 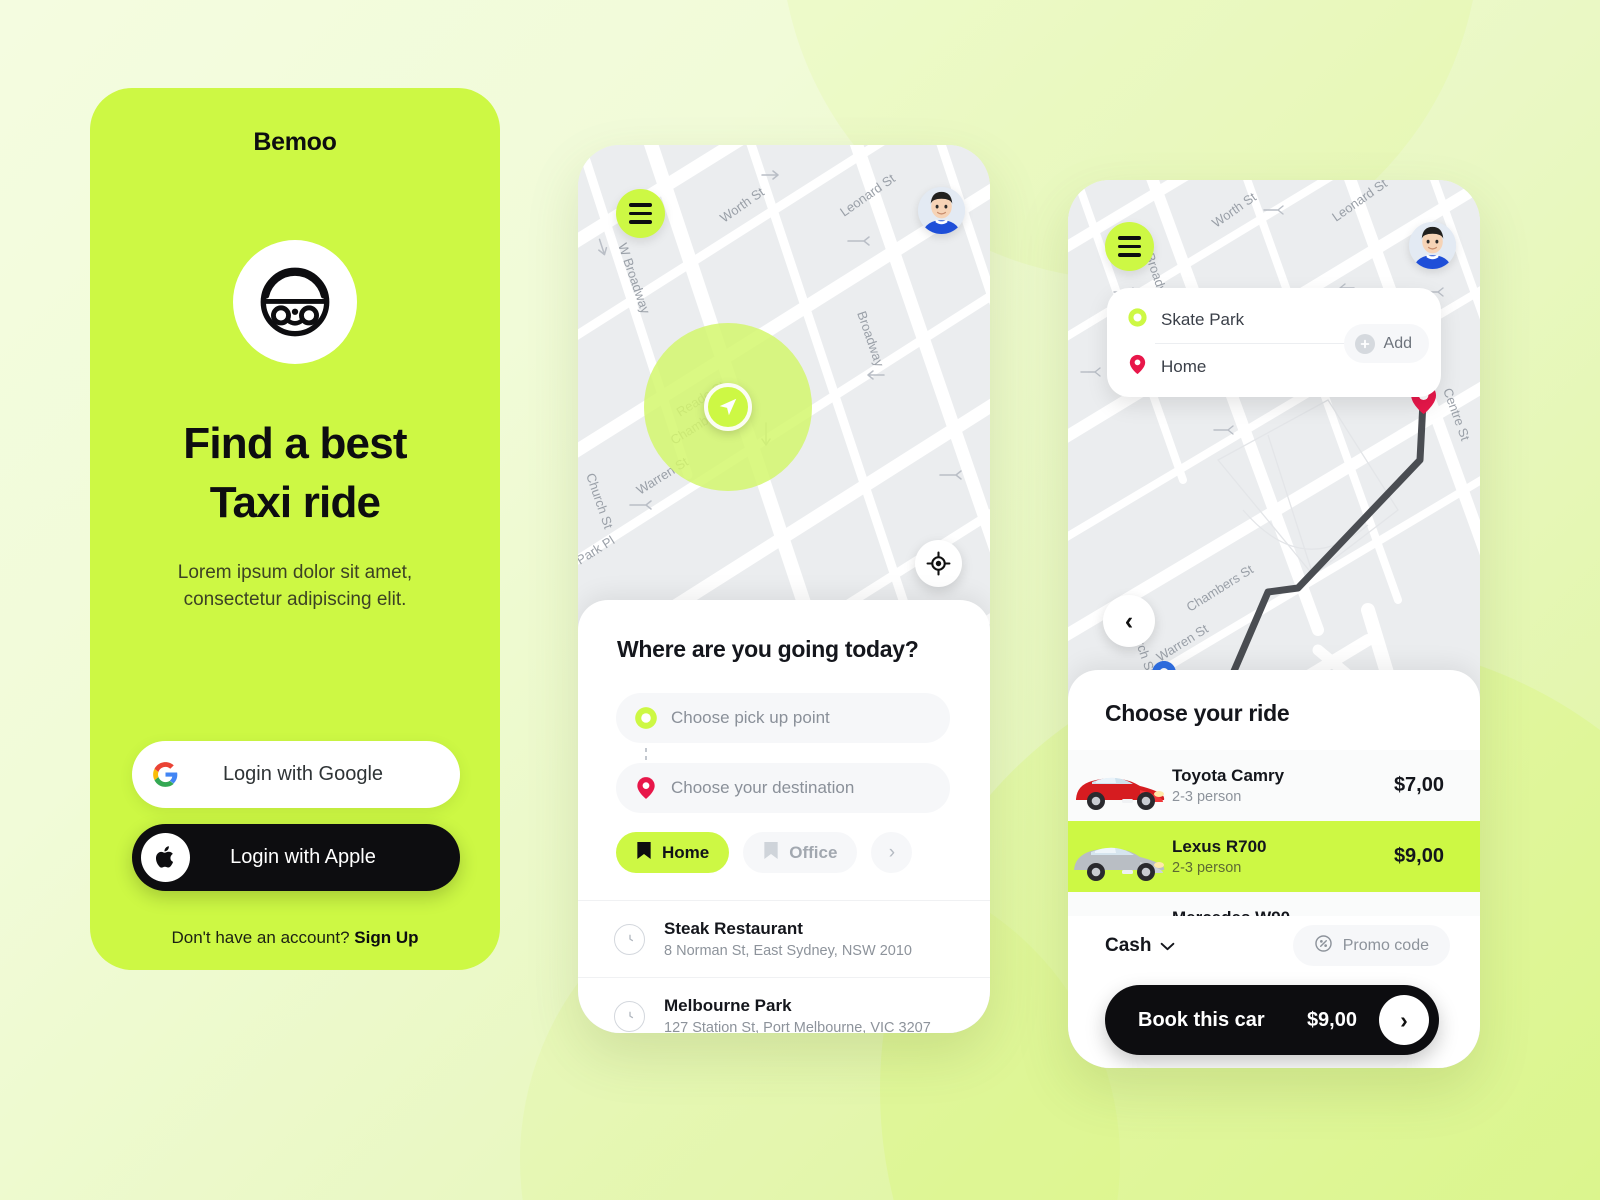 I want to click on login-with-google-button: Login with Google, so click(x=296, y=774).